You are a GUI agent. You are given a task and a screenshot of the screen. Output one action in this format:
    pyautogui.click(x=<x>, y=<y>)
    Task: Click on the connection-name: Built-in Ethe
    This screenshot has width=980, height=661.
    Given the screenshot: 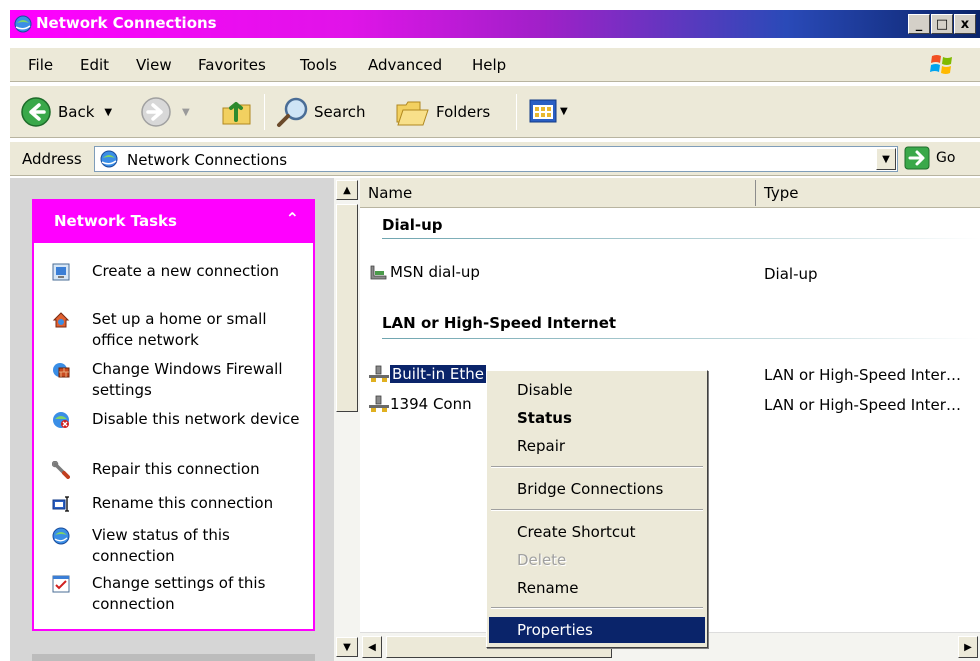 What is the action you would take?
    pyautogui.click(x=438, y=374)
    